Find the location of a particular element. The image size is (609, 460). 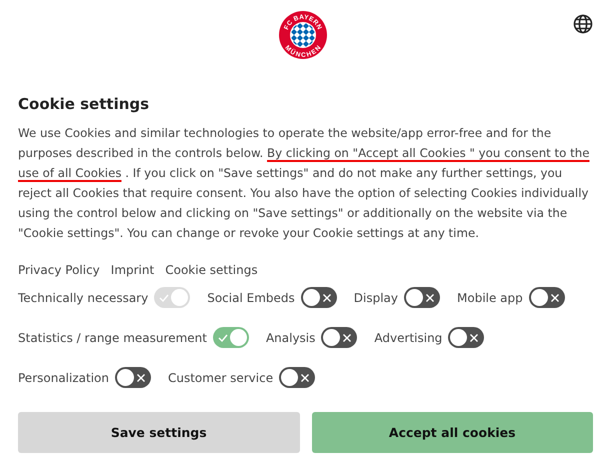

toggle-label: Statistics / range measurement is located at coordinates (112, 337).